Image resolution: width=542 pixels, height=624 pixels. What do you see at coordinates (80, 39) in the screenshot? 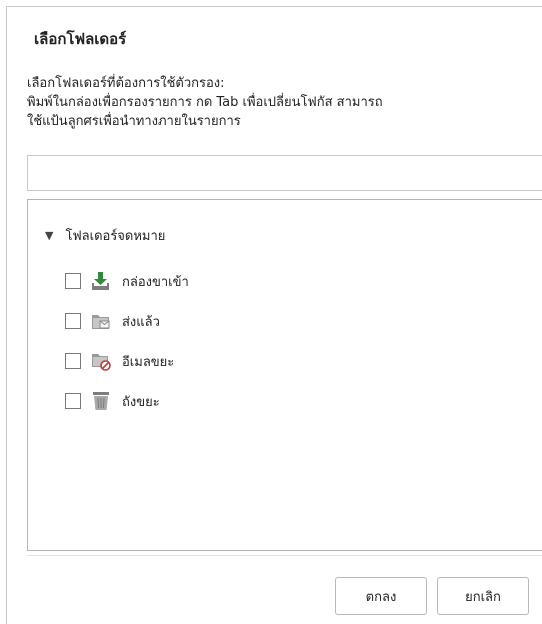
I see `dialog-title: เลือกโฟลเดอร์` at bounding box center [80, 39].